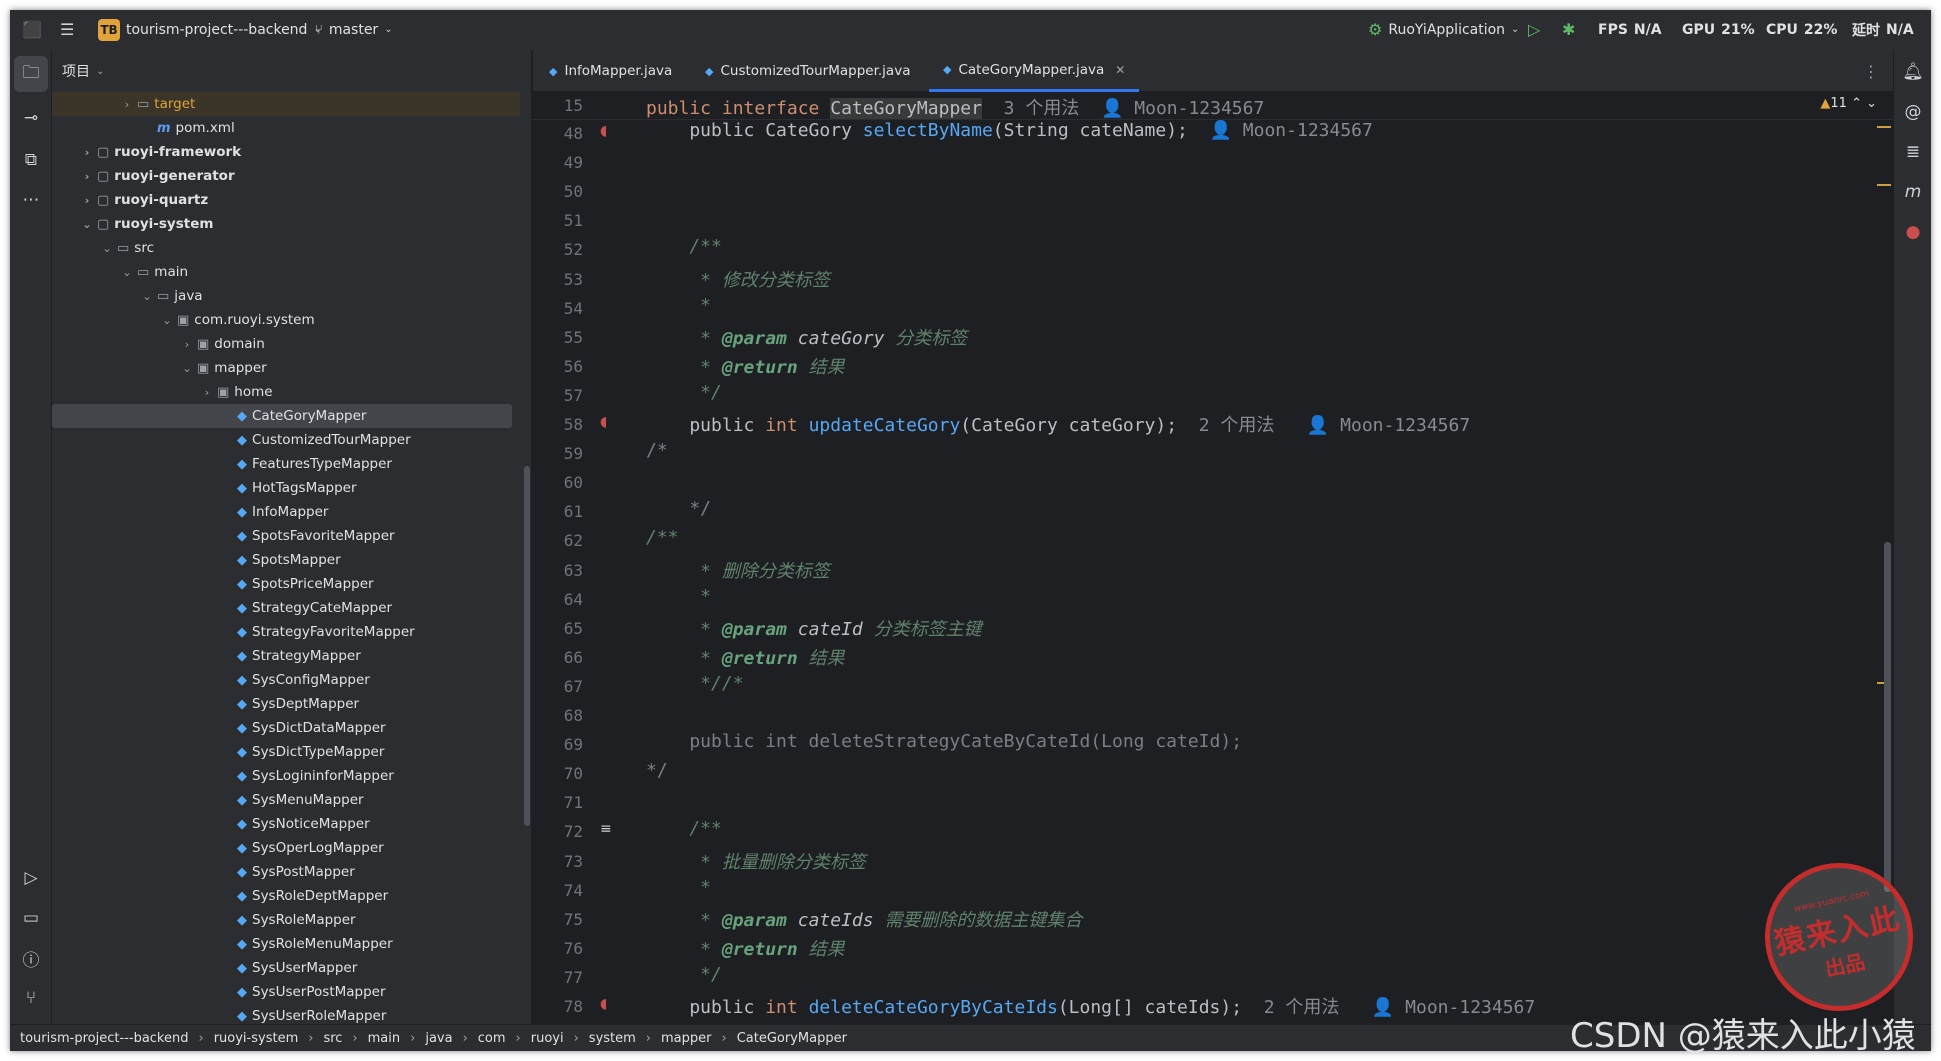 Image resolution: width=1941 pixels, height=1061 pixels. Describe the element at coordinates (606, 829) in the screenshot. I see `render-doc-icon: ≡` at that location.